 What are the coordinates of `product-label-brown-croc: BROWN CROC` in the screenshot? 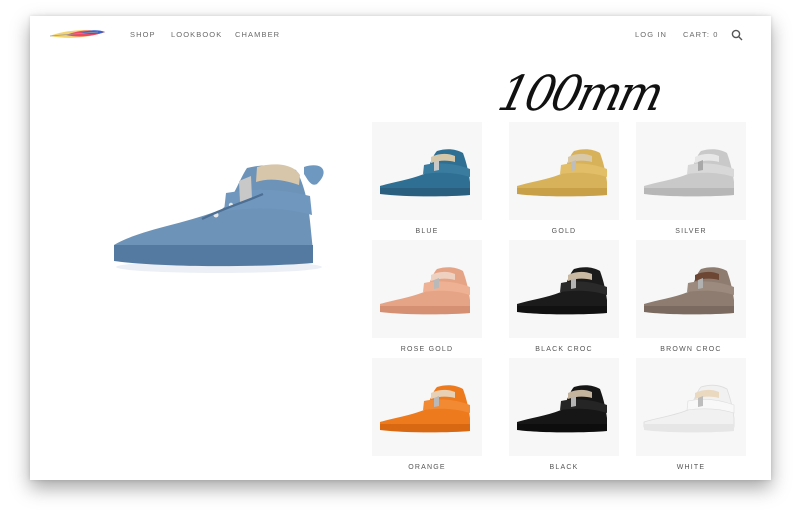 It's located at (691, 349).